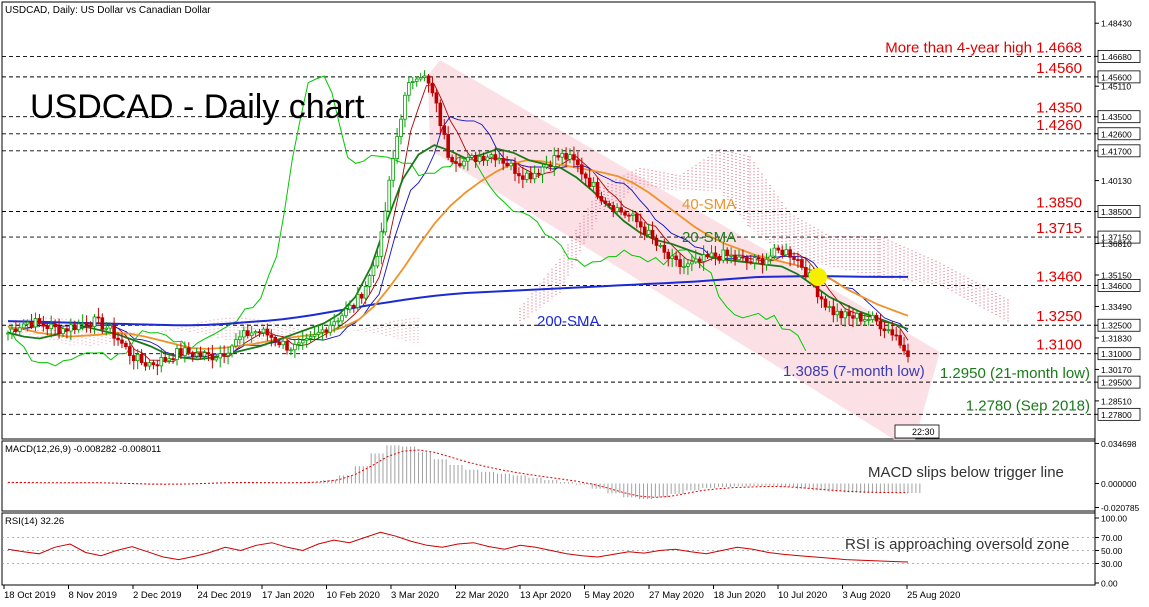 This screenshot has width=1149, height=607. Describe the element at coordinates (1119, 484) in the screenshot. I see `macd-tick-label: 0.000000` at that location.